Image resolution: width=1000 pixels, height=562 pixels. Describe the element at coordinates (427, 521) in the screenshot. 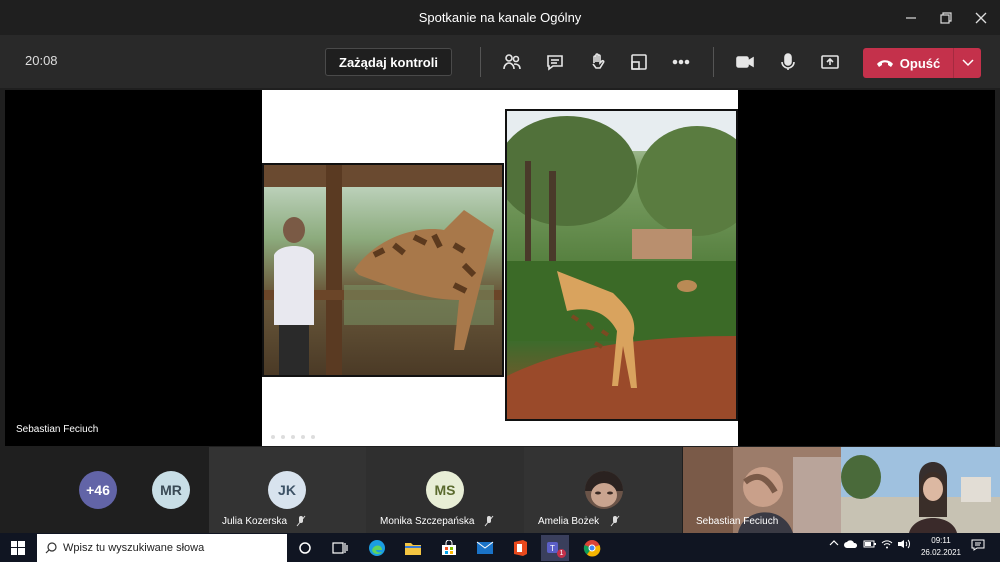

I see `participant-name: Monika Szczepańska` at that location.